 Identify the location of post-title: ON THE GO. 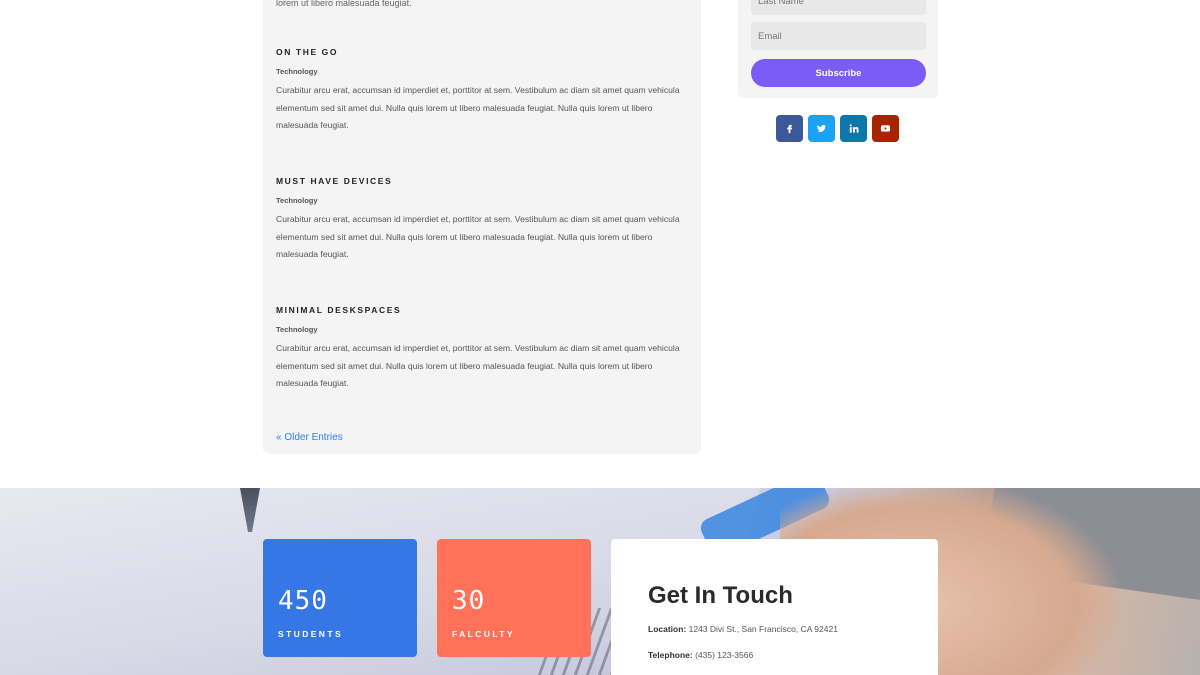
(483, 52).